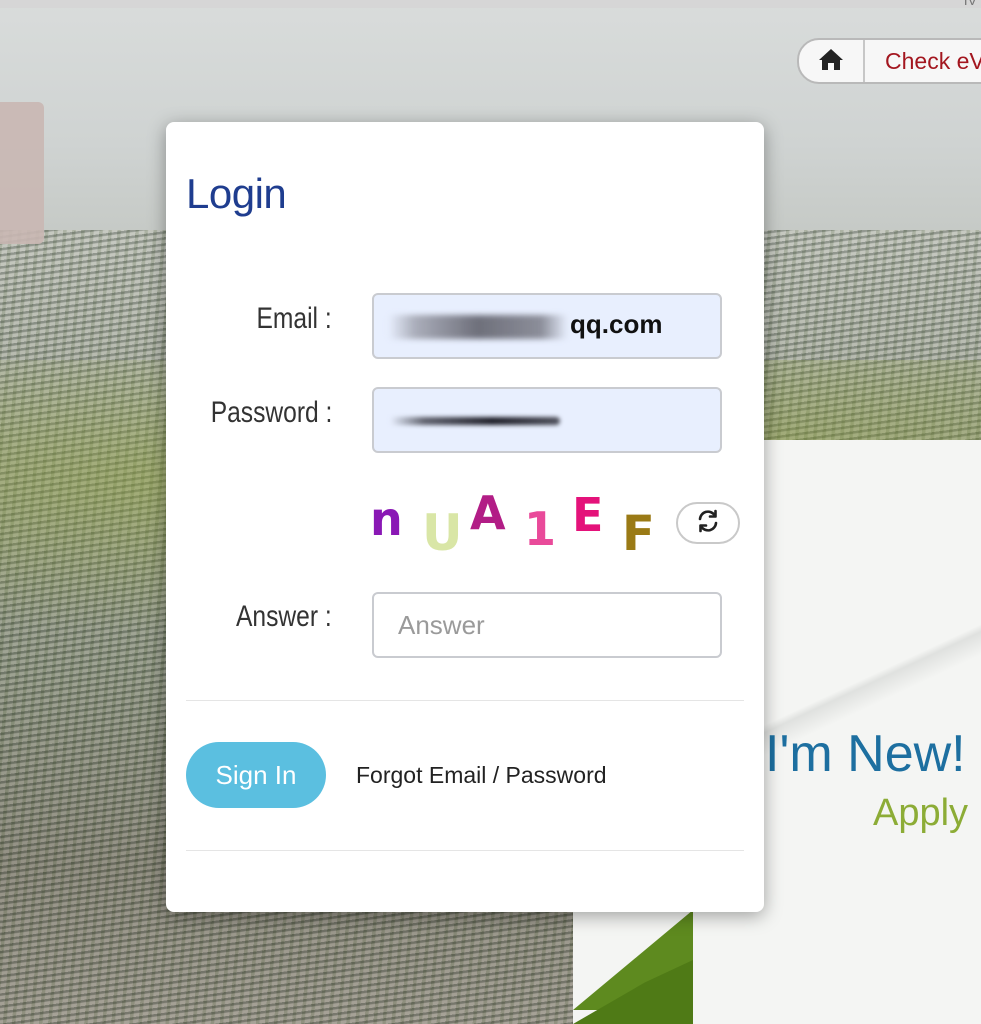 The image size is (981, 1024). I want to click on refresh-icon, so click(708, 523).